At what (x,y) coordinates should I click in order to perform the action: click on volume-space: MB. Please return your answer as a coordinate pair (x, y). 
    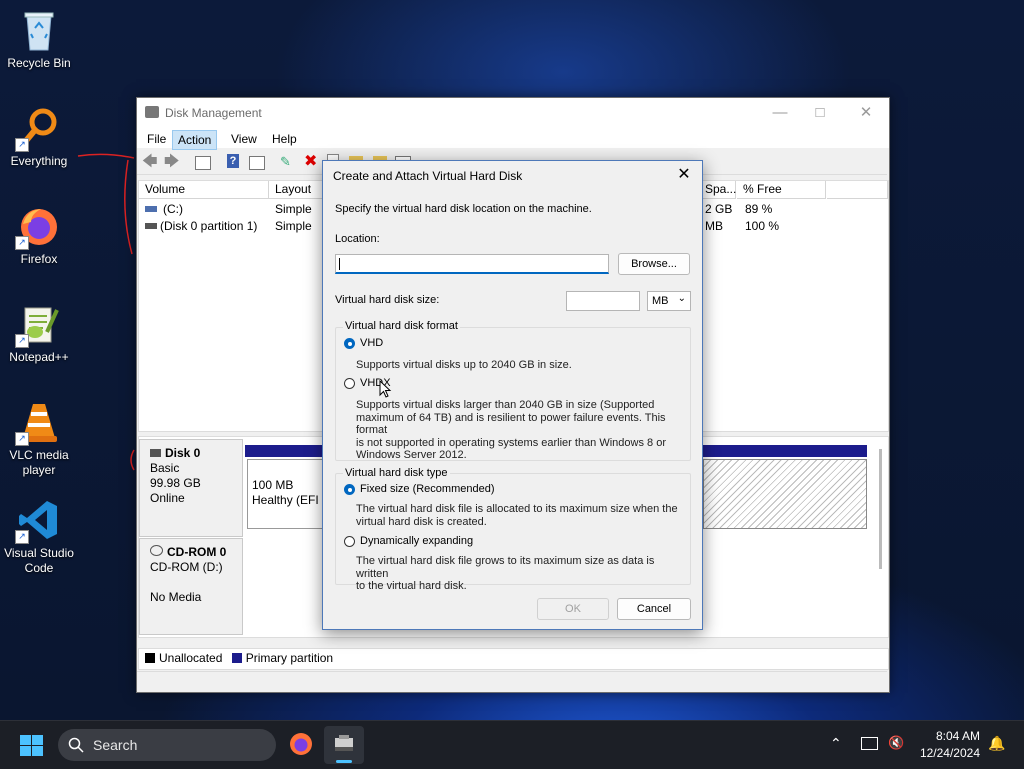
    Looking at the image, I should click on (714, 226).